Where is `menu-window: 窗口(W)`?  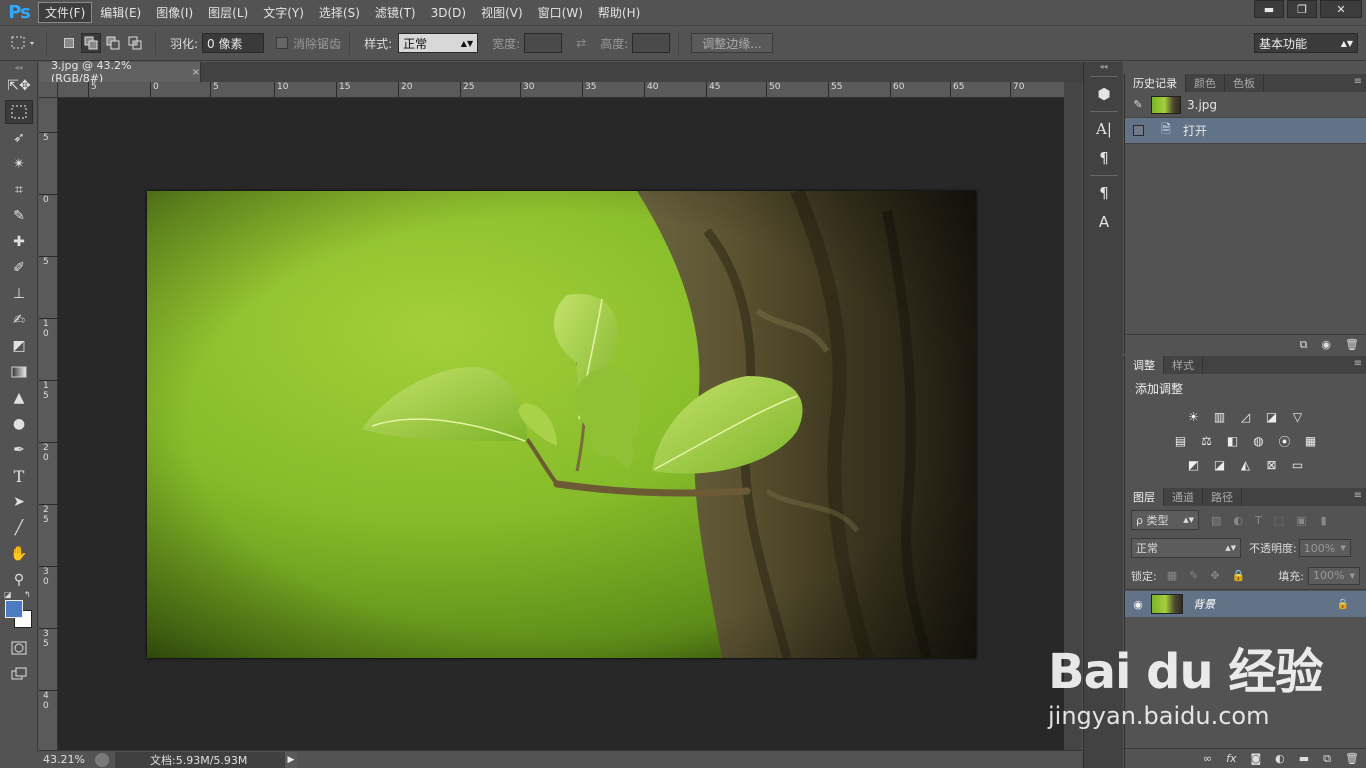
menu-window: 窗口(W) is located at coordinates (560, 12).